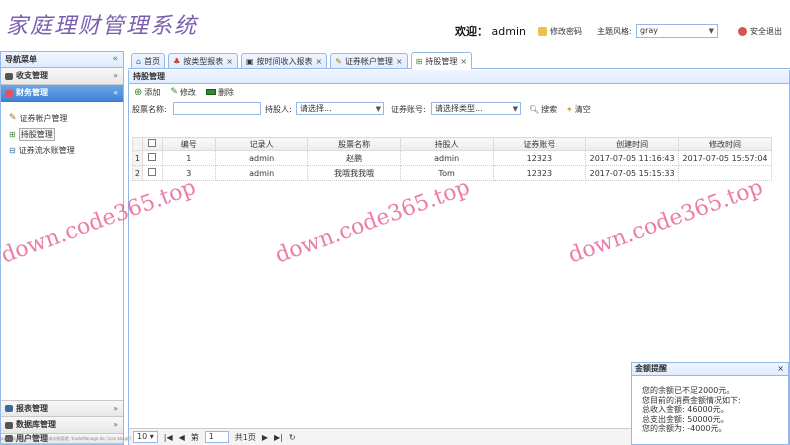 The height and width of the screenshot is (445, 790). I want to click on tree-item-securities-account: ✎ 证券帐户管理, so click(66, 118).